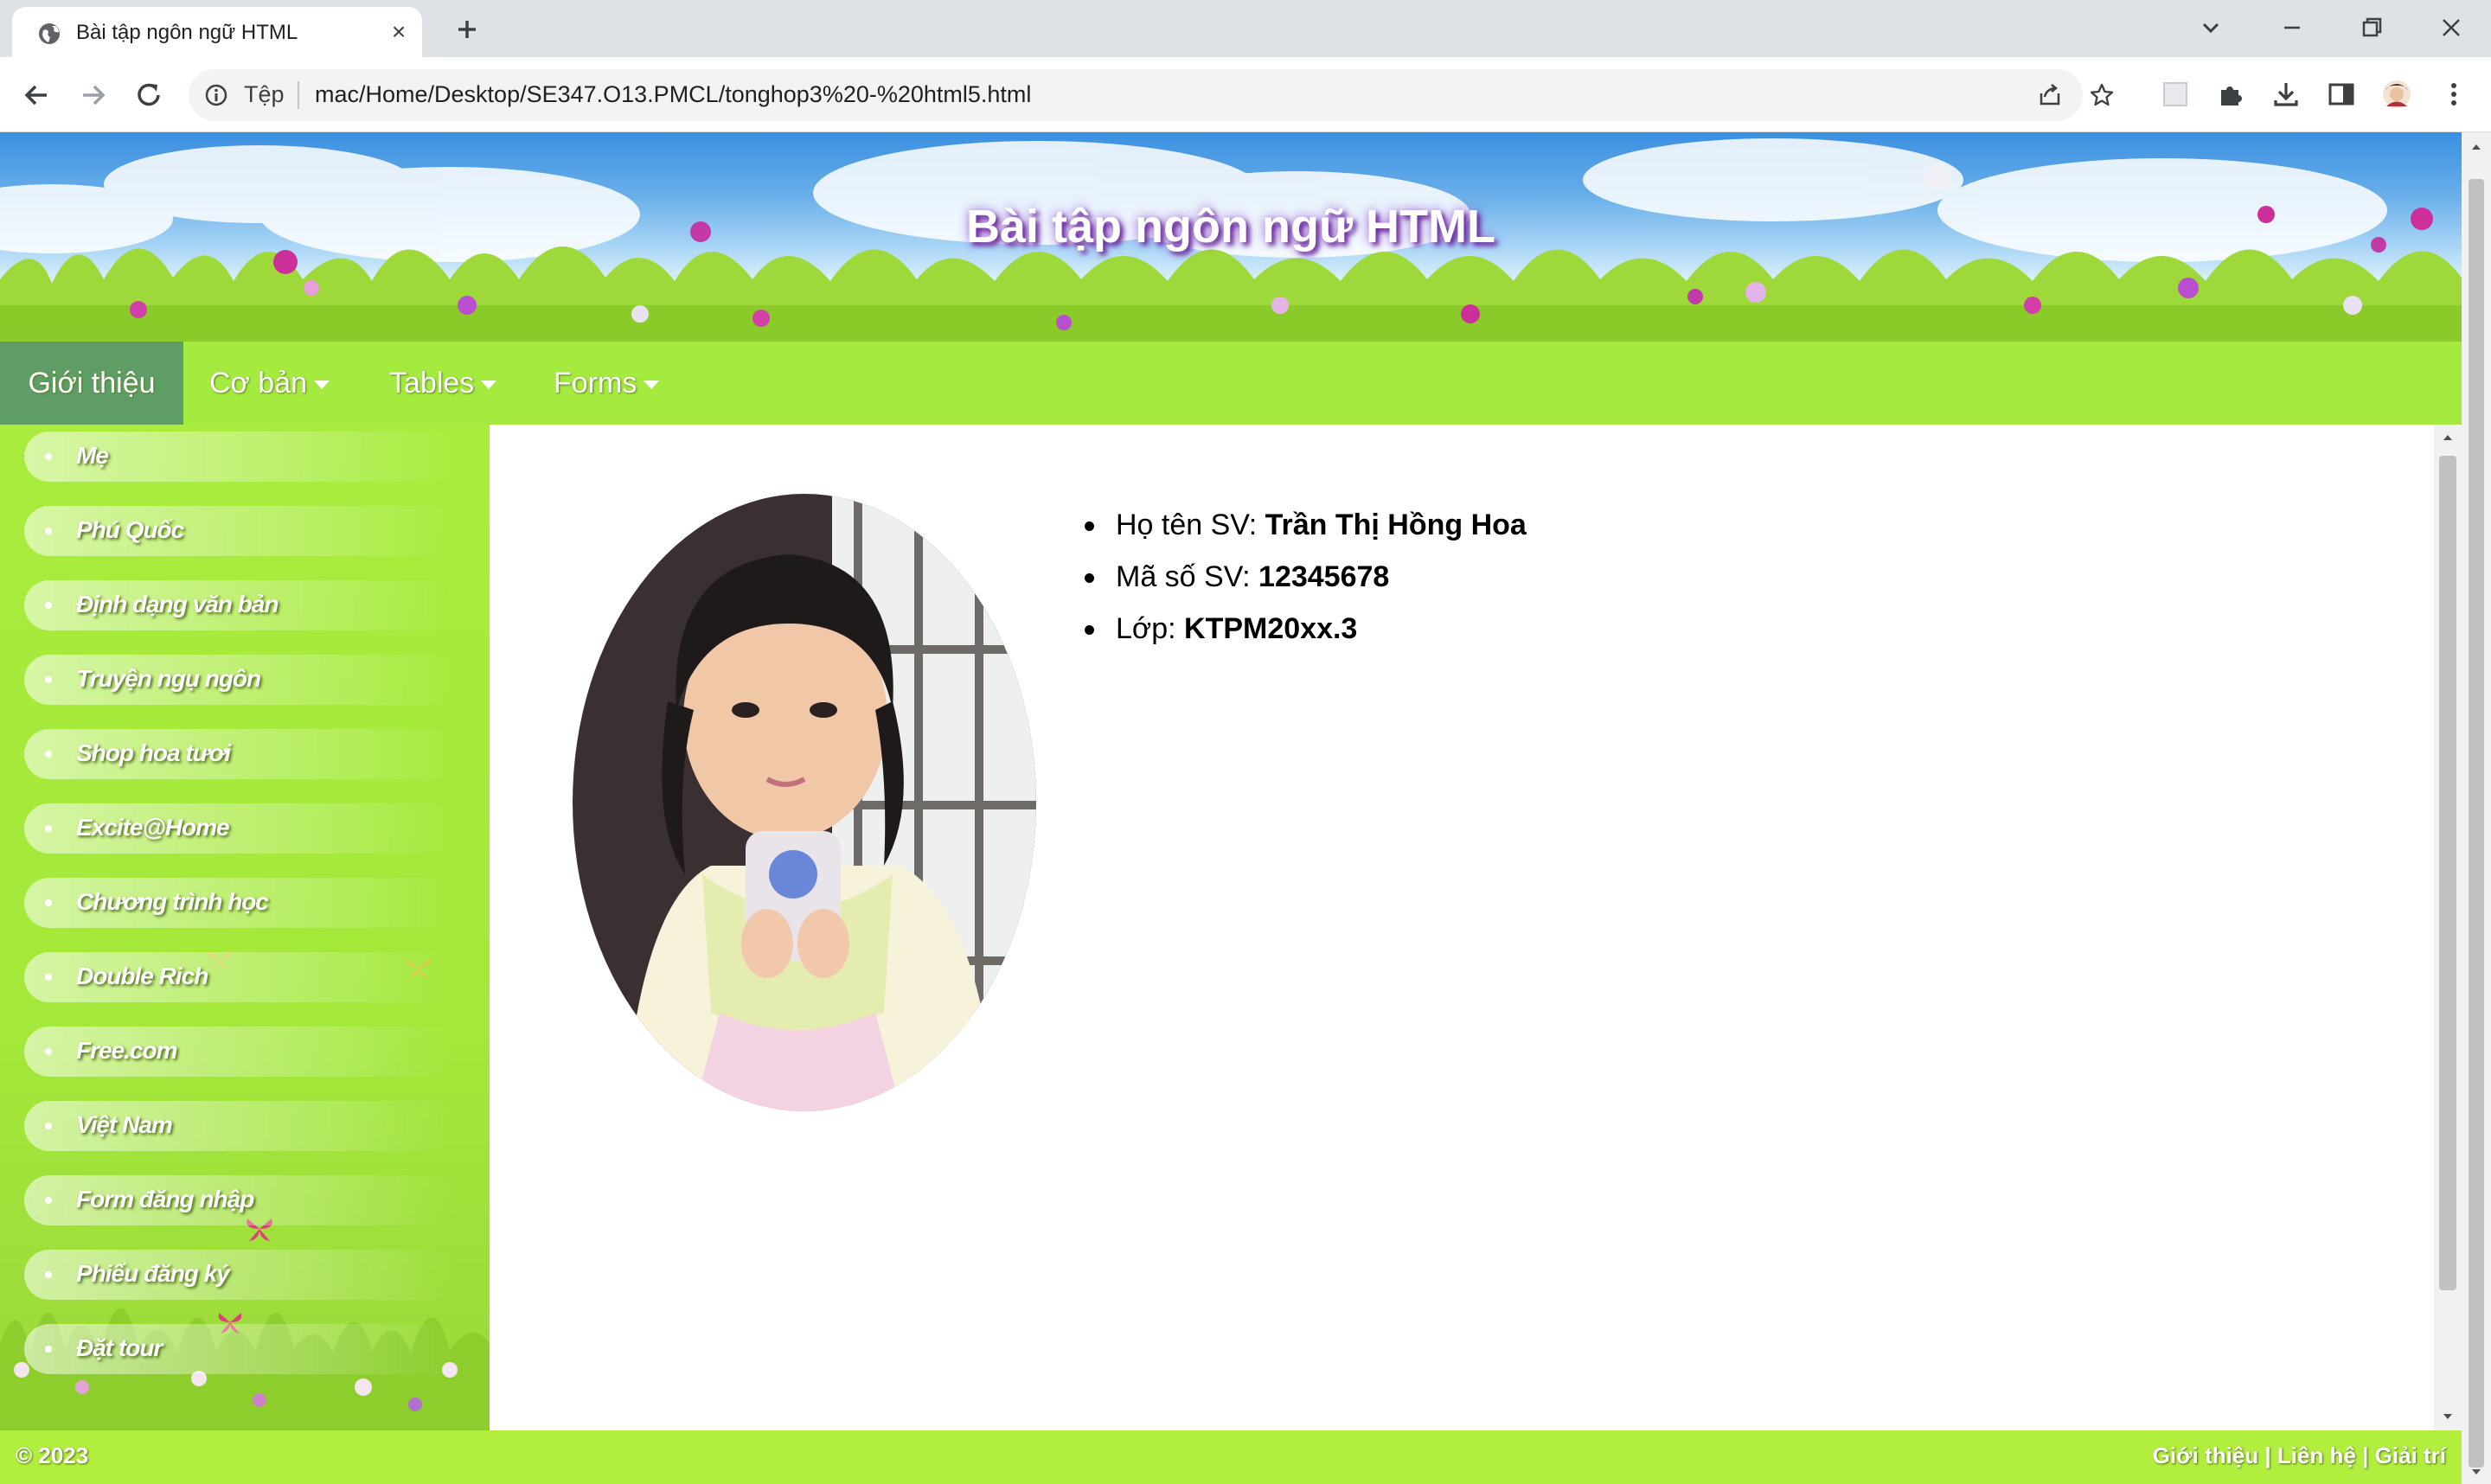  I want to click on sidebar-item-text-format: Định dạng văn bản, so click(240, 605).